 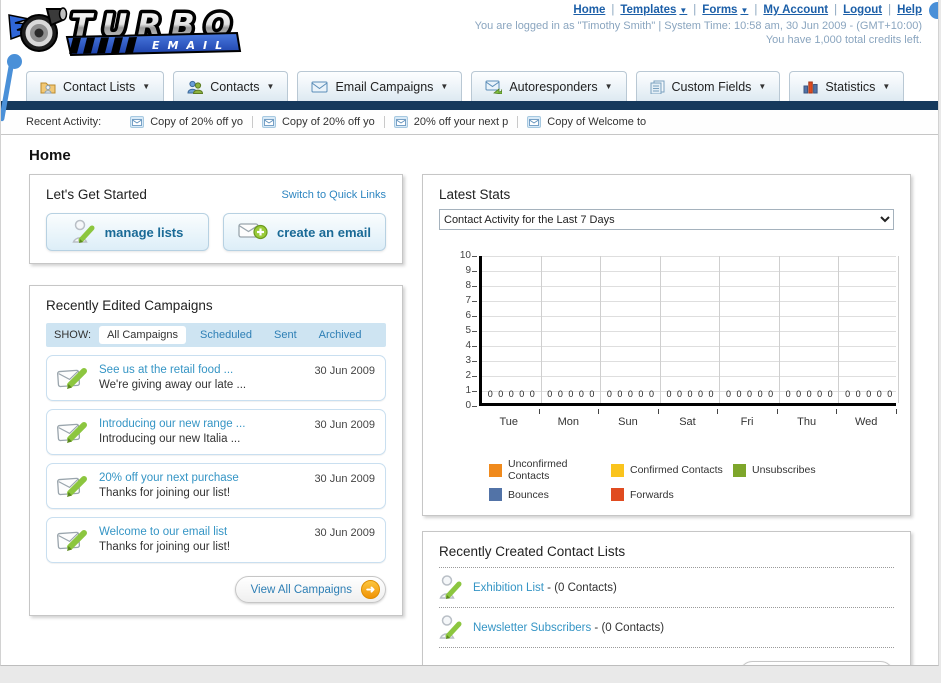 I want to click on manage-lists-button: manage lists, so click(x=127, y=232).